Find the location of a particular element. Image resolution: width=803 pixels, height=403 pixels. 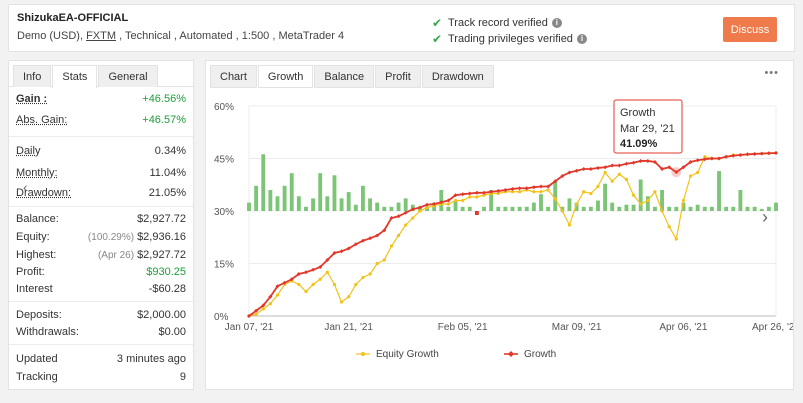

chart-tooltip: Growth Mar 29, '21 41.09% is located at coordinates (648, 138).